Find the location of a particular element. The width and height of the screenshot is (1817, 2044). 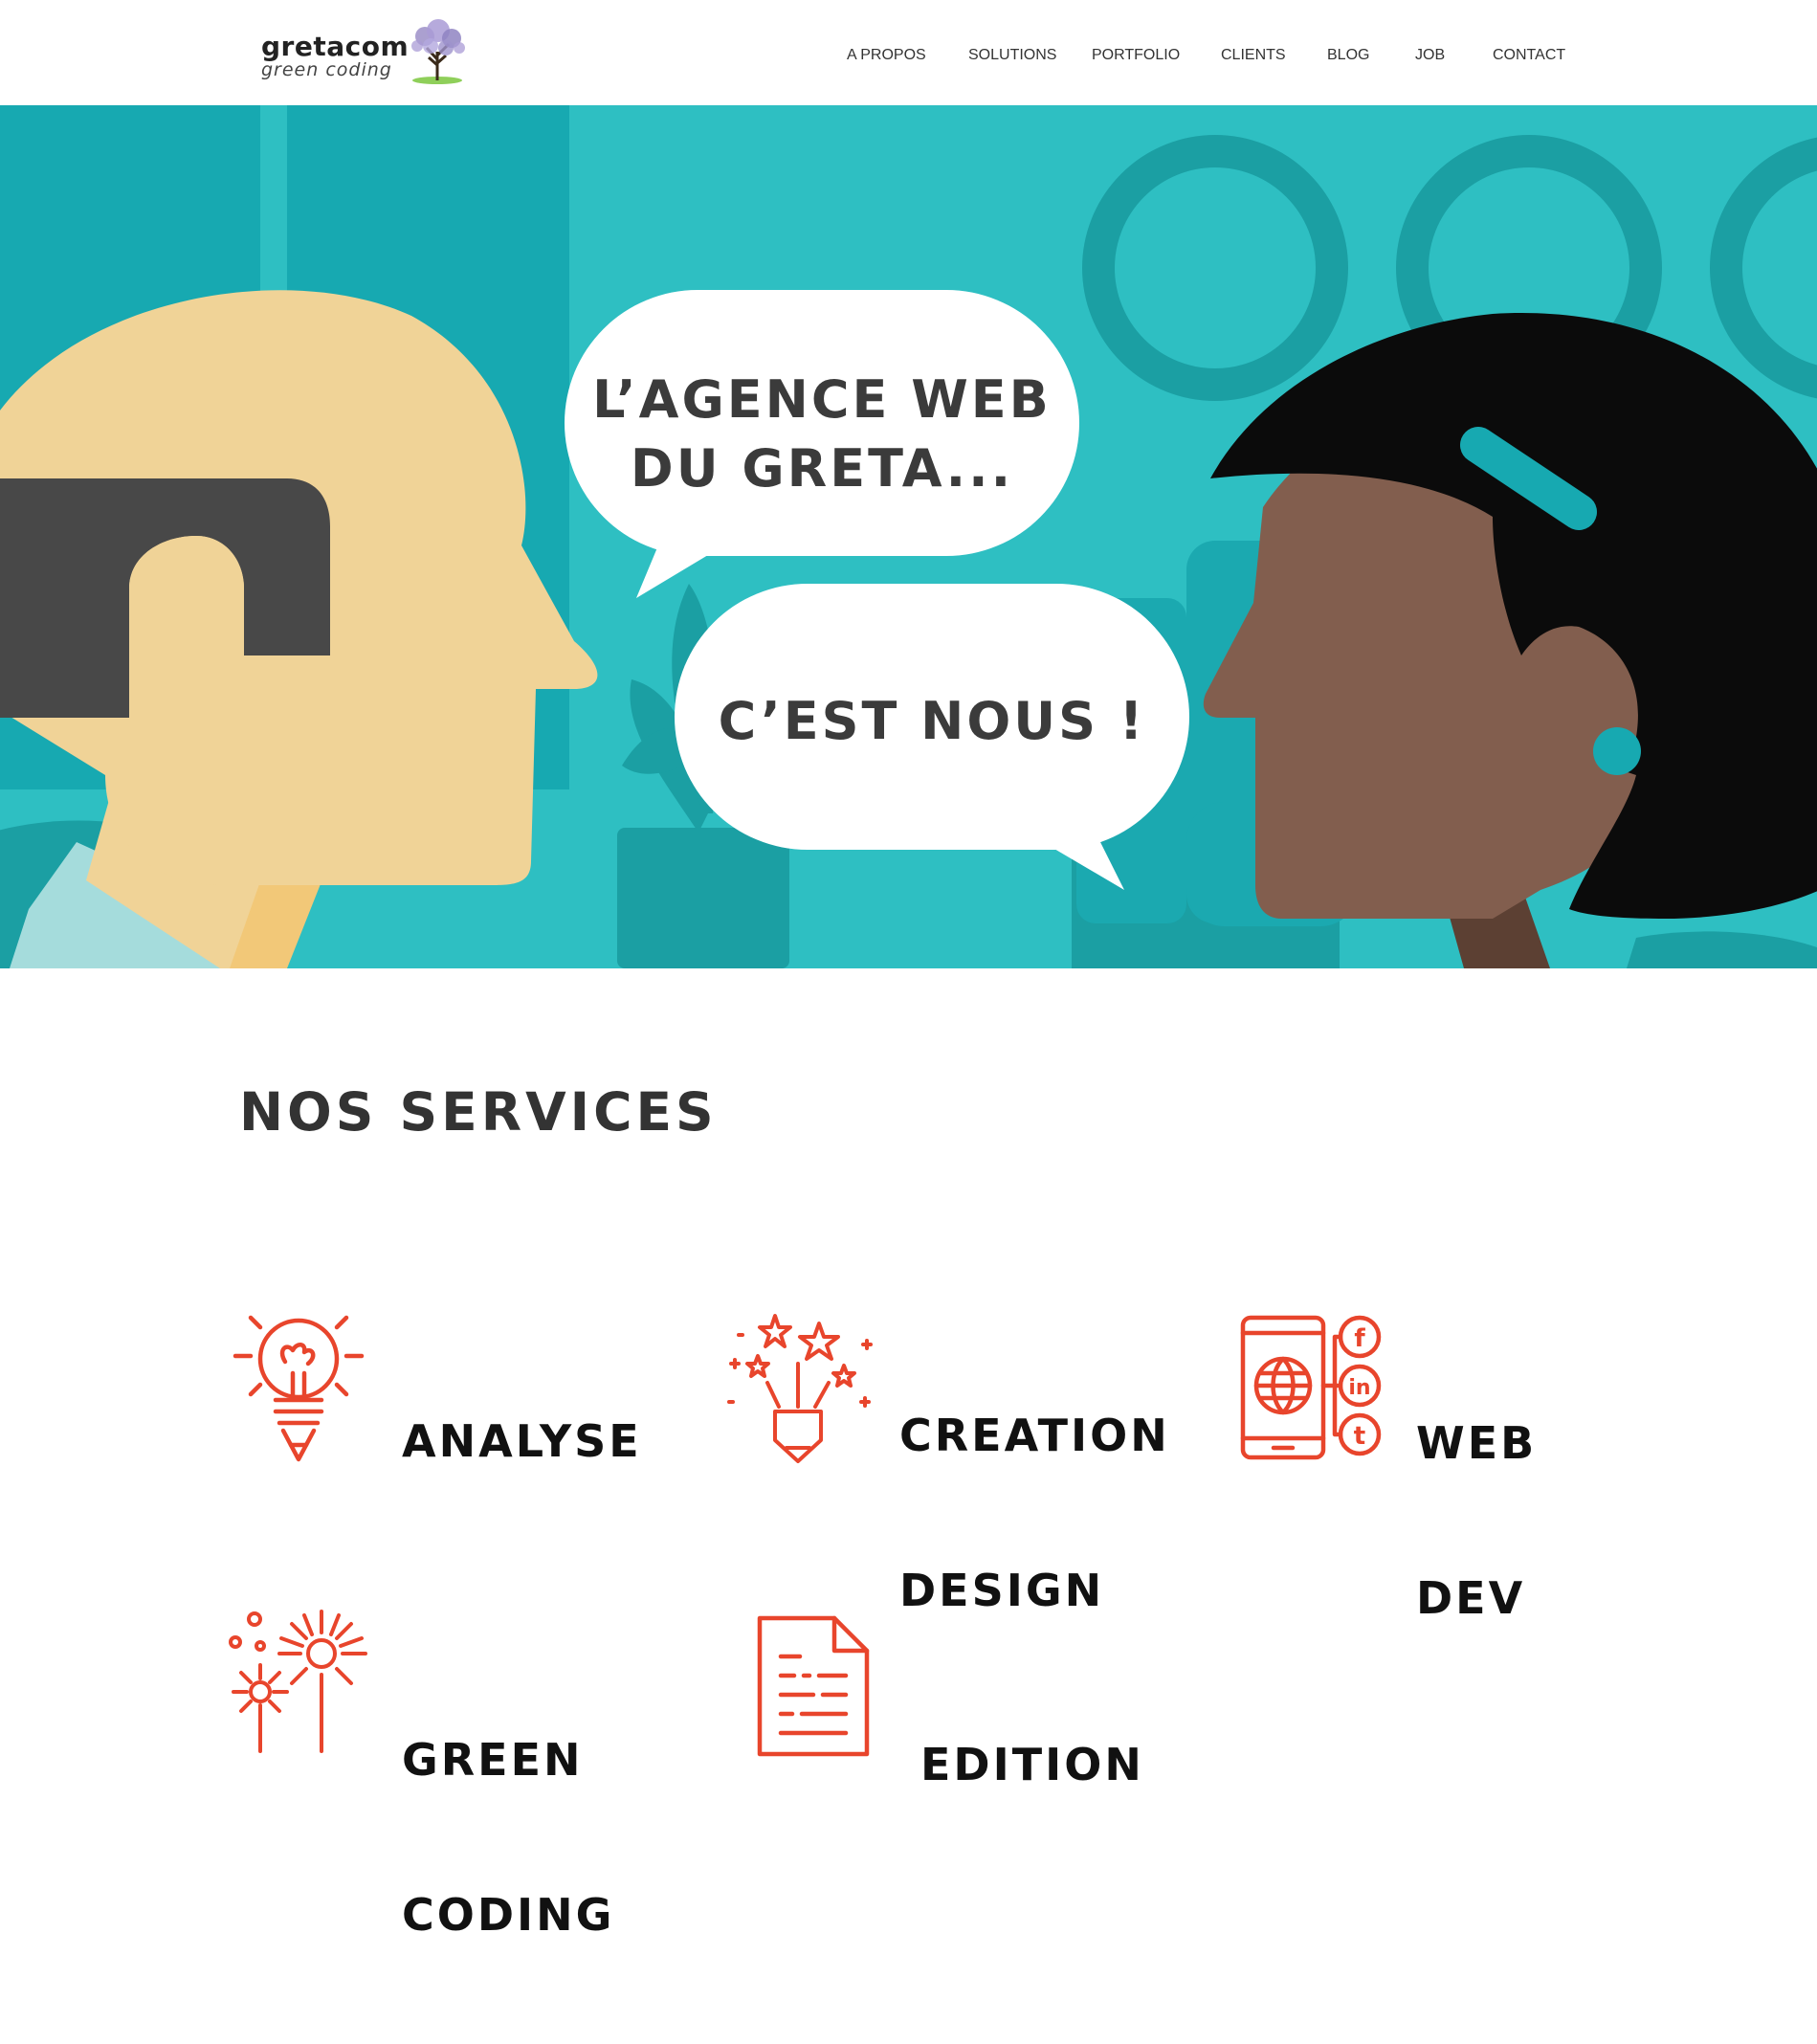

service-creation-design: CREATION DESIGN is located at coordinates (949, 1461).